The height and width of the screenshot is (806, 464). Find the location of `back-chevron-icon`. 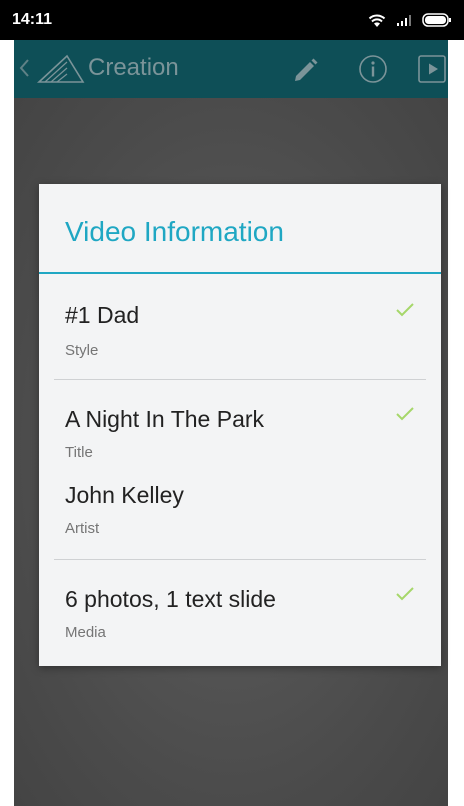

back-chevron-icon is located at coordinates (24, 70).